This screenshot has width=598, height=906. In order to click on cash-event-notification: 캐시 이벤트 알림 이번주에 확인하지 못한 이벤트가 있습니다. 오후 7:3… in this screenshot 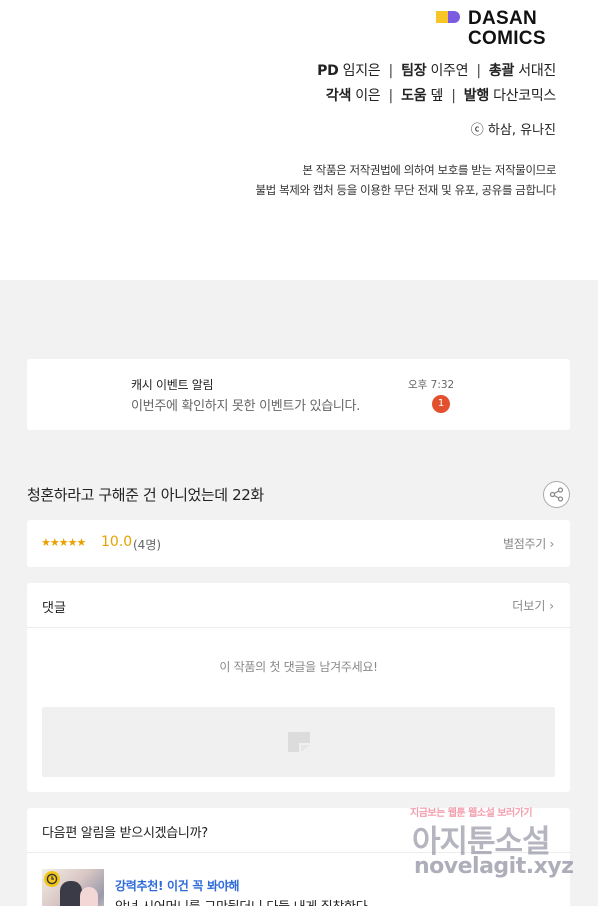, I will do `click(298, 394)`.